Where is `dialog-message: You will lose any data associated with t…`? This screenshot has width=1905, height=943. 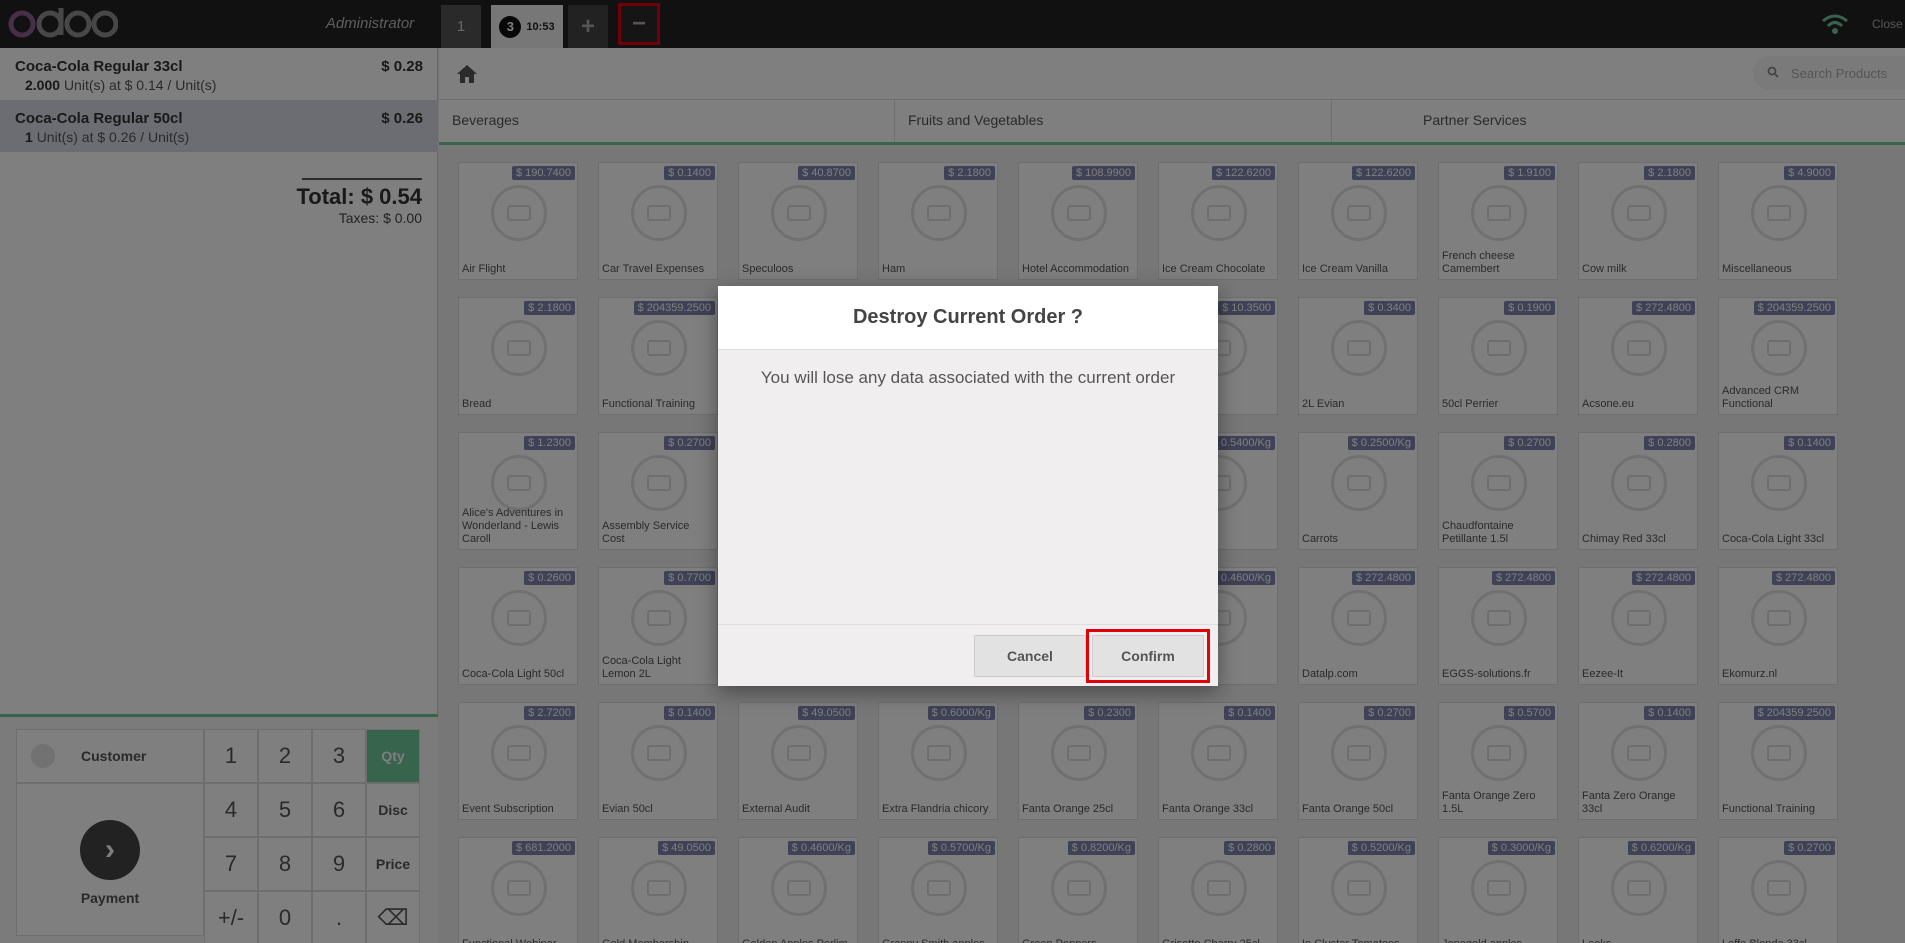 dialog-message: You will lose any data associated with t… is located at coordinates (968, 377).